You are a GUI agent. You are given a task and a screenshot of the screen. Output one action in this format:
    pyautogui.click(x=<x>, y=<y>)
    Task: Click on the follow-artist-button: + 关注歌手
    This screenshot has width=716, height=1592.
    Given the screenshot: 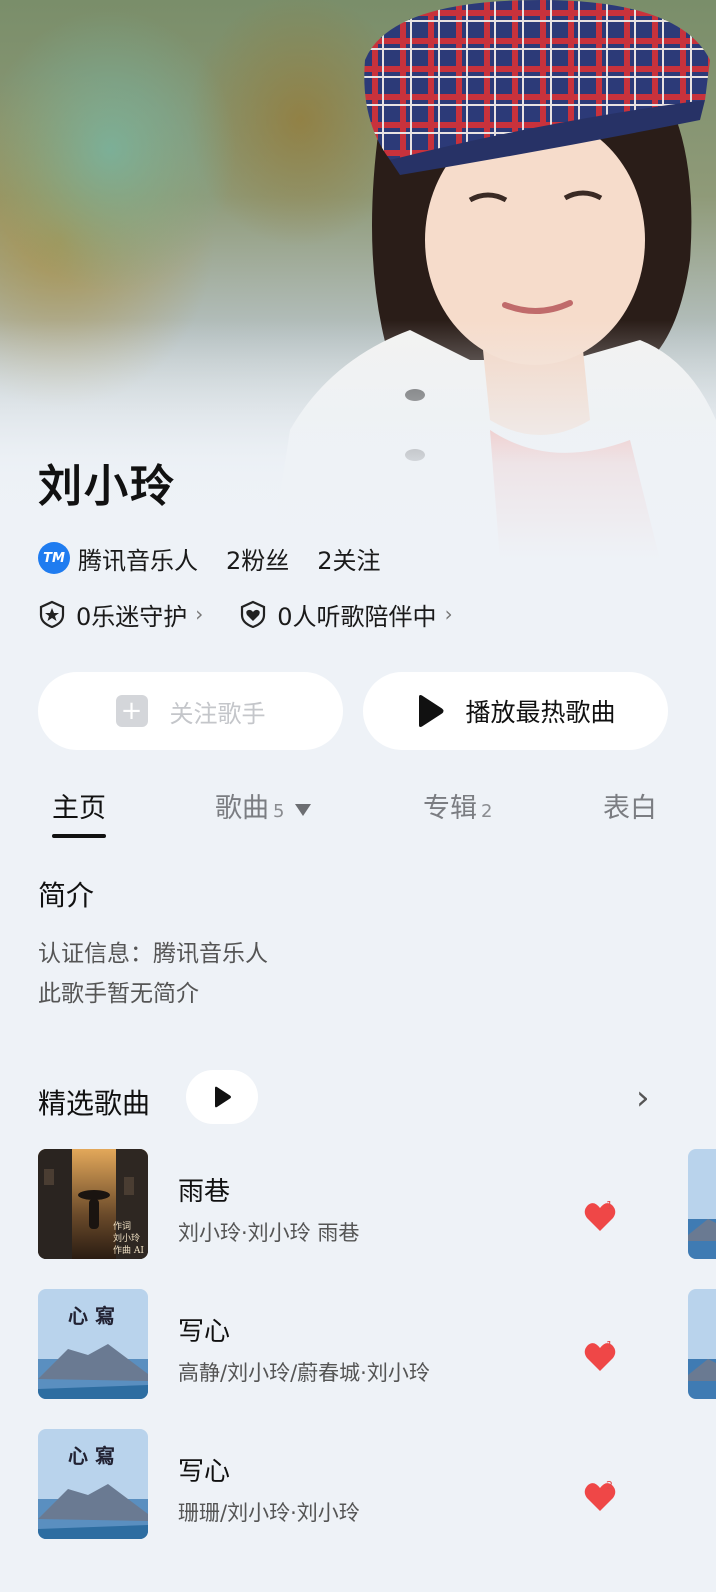 What is the action you would take?
    pyautogui.click(x=190, y=711)
    